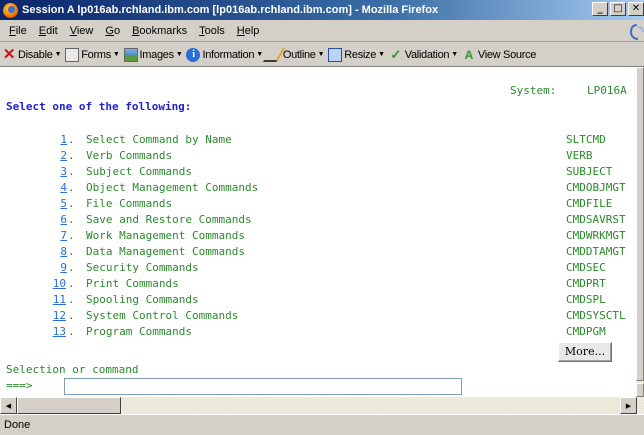  Describe the element at coordinates (172, 187) in the screenshot. I see `option-description: Object Management Commands` at that location.